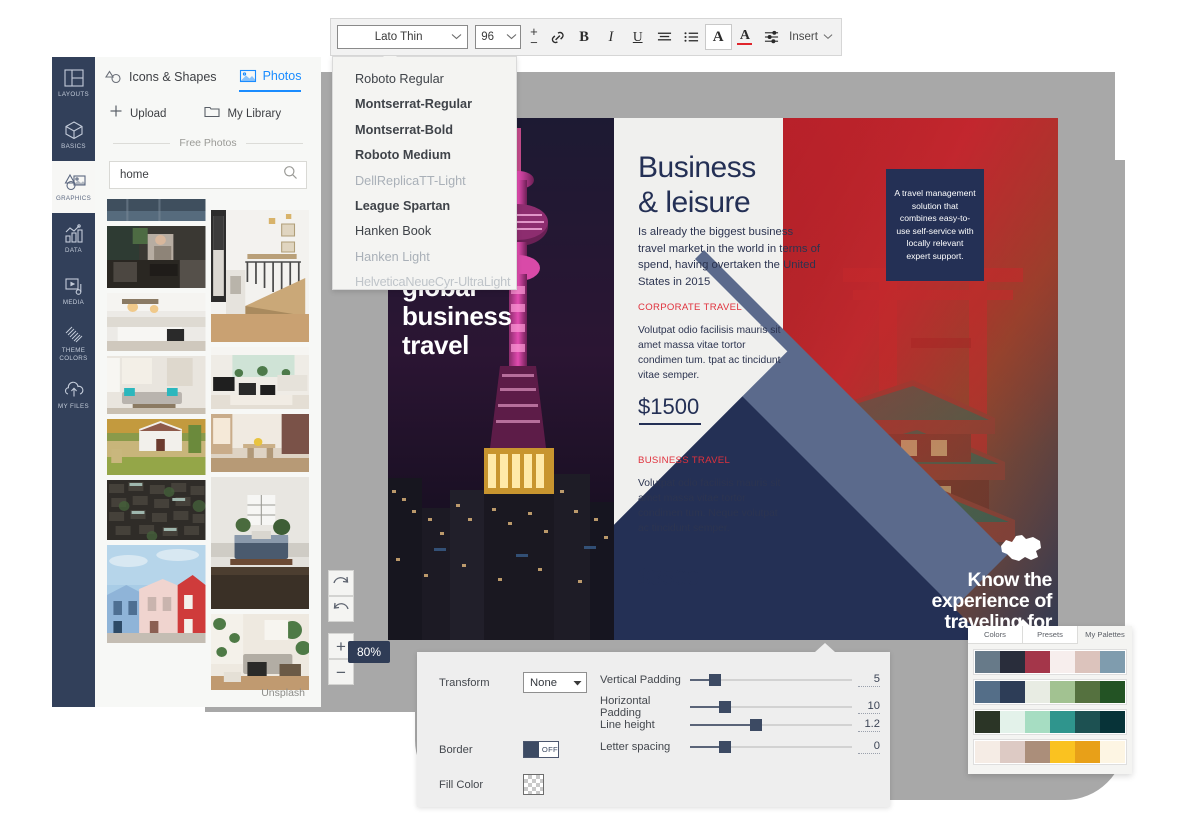  What do you see at coordinates (73, 83) in the screenshot?
I see `sidebar-item-layouts: LAYOUTS` at bounding box center [73, 83].